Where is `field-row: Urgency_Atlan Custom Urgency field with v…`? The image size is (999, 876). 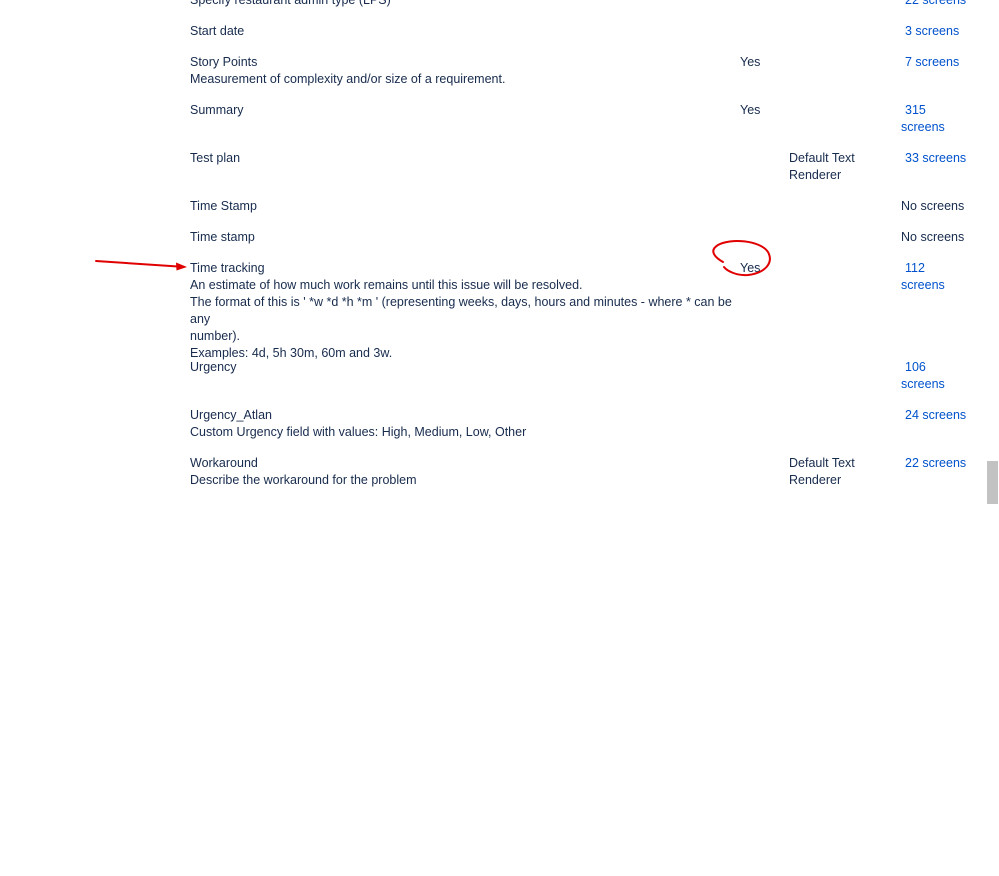 field-row: Urgency_Atlan Custom Urgency field with v… is located at coordinates (492, 431).